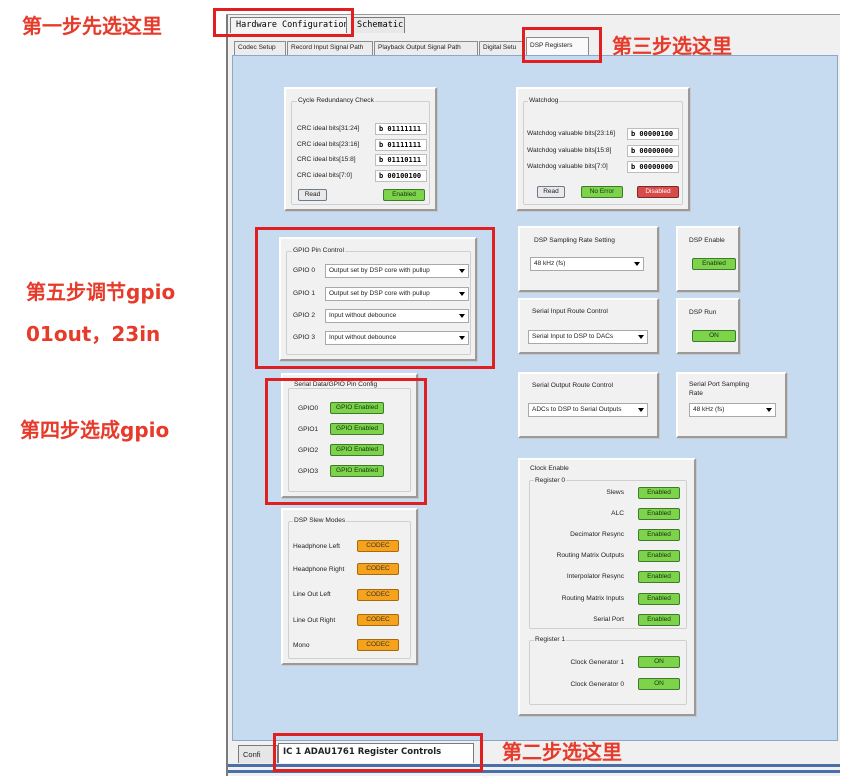 This screenshot has height=783, width=856. What do you see at coordinates (330, 48) in the screenshot?
I see `tab-record-input-signal-path: Record Input Signal Path` at bounding box center [330, 48].